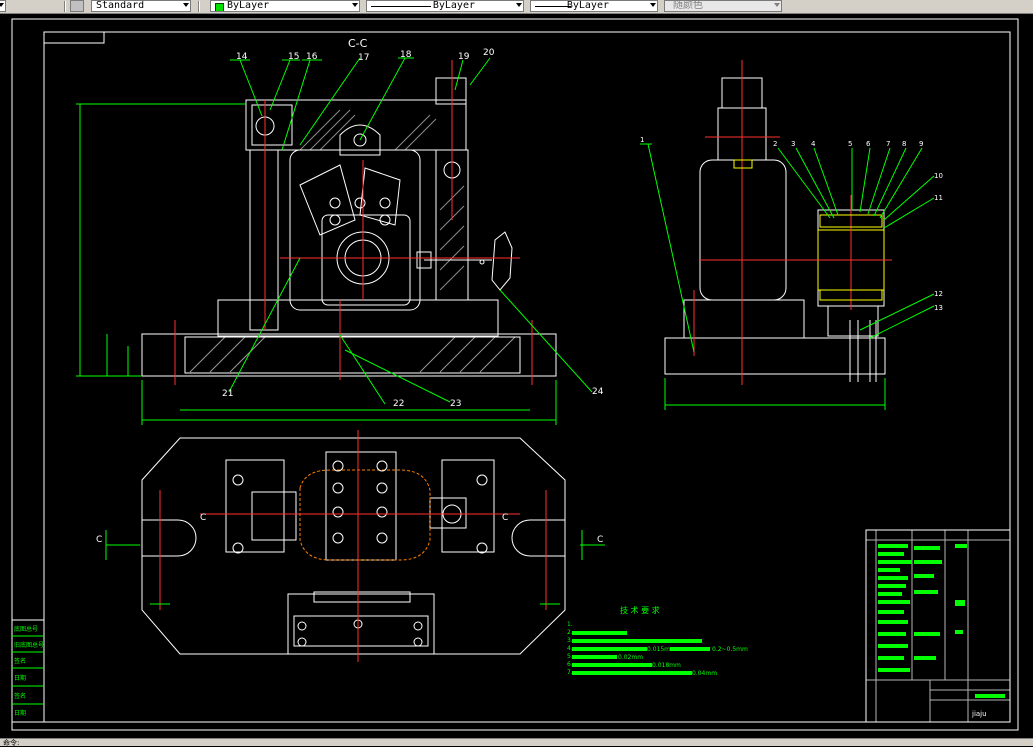 This screenshot has height=747, width=1033. What do you see at coordinates (979, 714) in the screenshot?
I see `title-block-name: jiaju` at bounding box center [979, 714].